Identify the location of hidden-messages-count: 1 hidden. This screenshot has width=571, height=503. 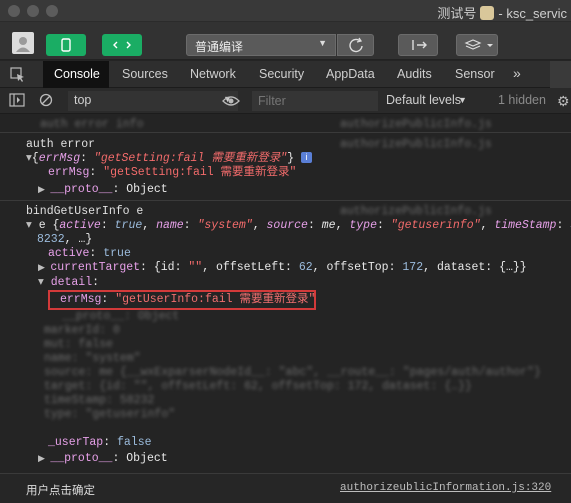
(522, 100).